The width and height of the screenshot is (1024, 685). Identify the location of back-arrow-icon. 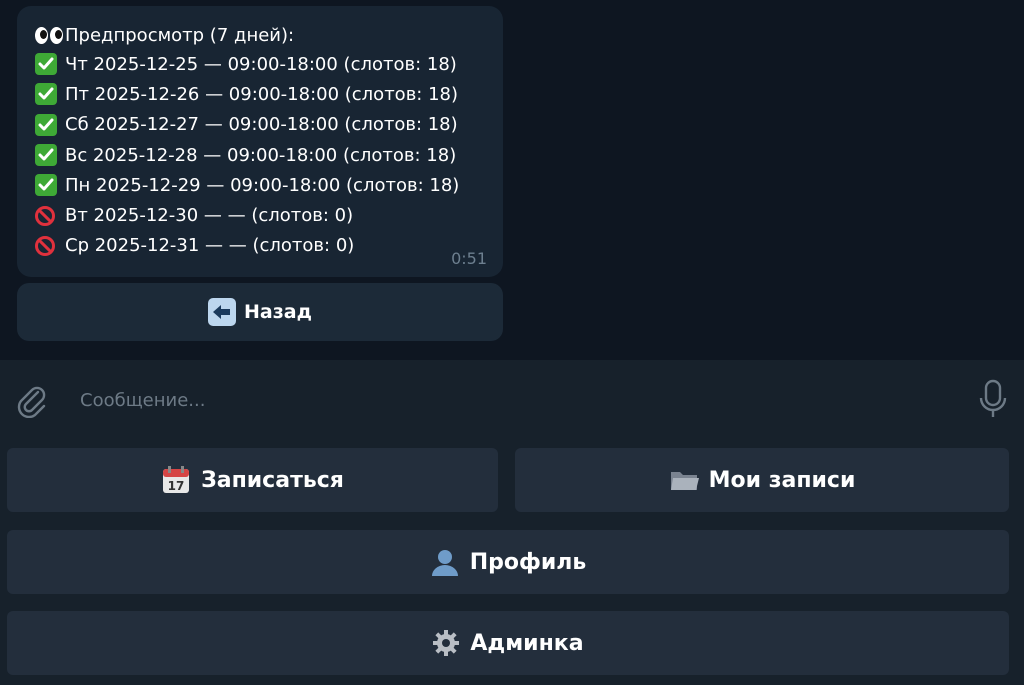
(222, 312).